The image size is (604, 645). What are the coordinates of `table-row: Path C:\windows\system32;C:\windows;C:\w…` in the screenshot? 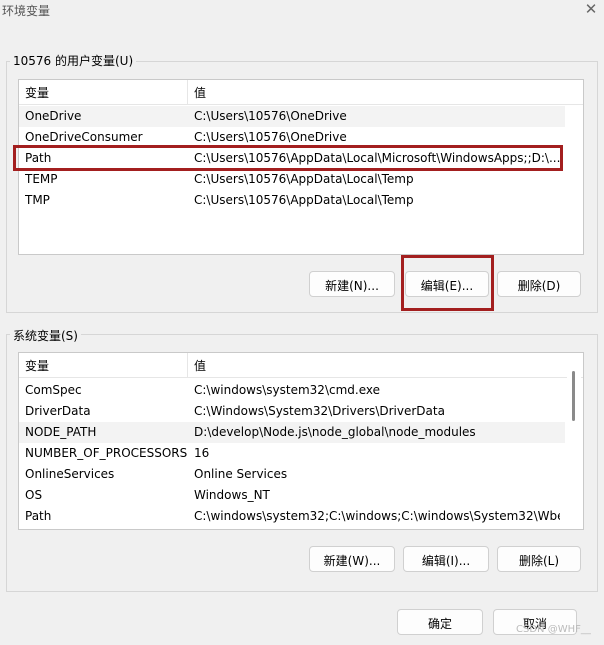 It's located at (292, 516).